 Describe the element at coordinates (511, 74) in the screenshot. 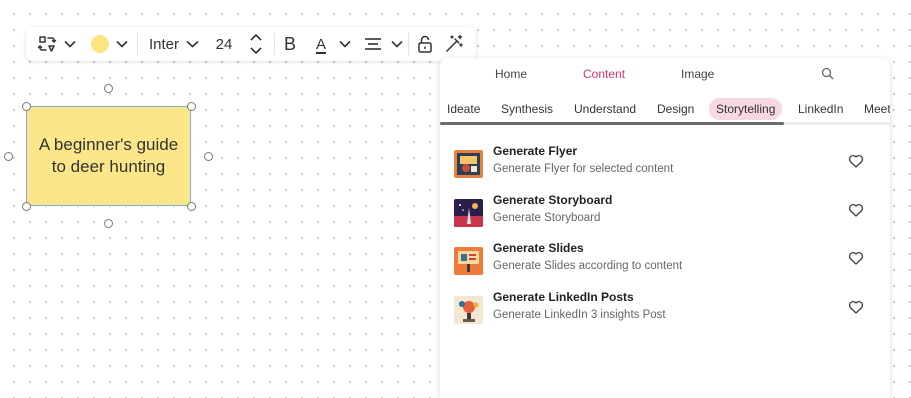

I see `tab-home: Home` at that location.